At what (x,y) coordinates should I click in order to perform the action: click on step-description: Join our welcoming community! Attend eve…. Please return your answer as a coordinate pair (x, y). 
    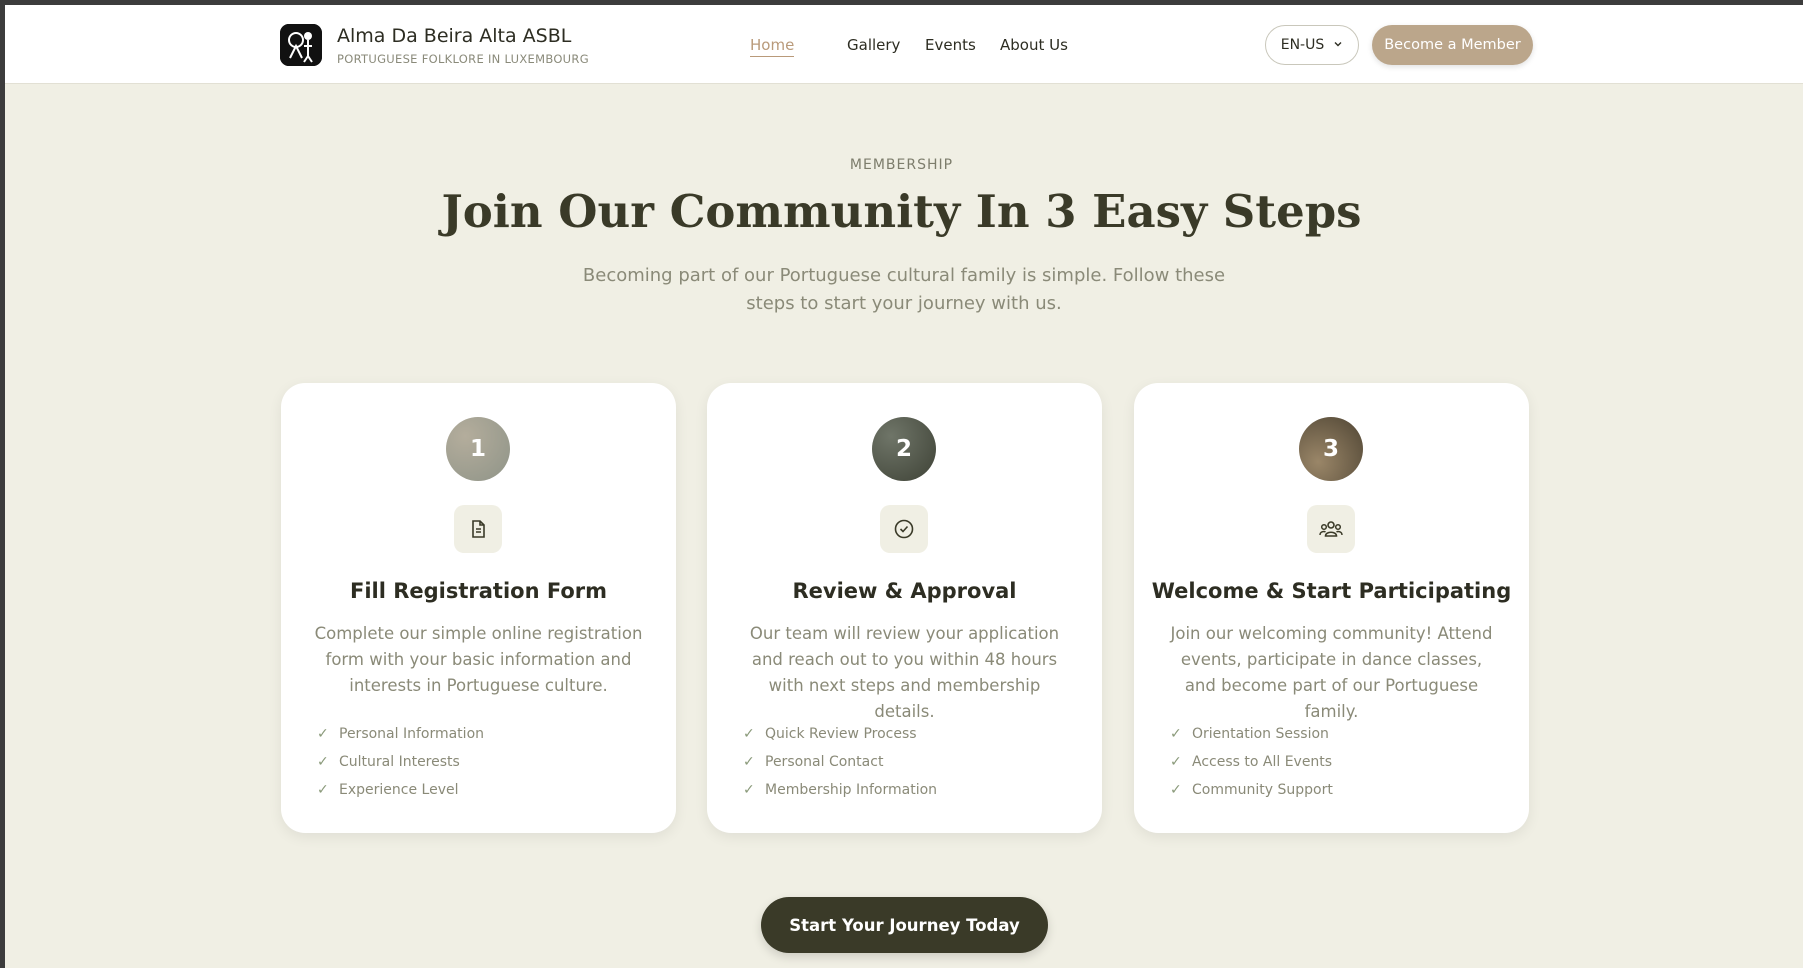
    Looking at the image, I should click on (1331, 672).